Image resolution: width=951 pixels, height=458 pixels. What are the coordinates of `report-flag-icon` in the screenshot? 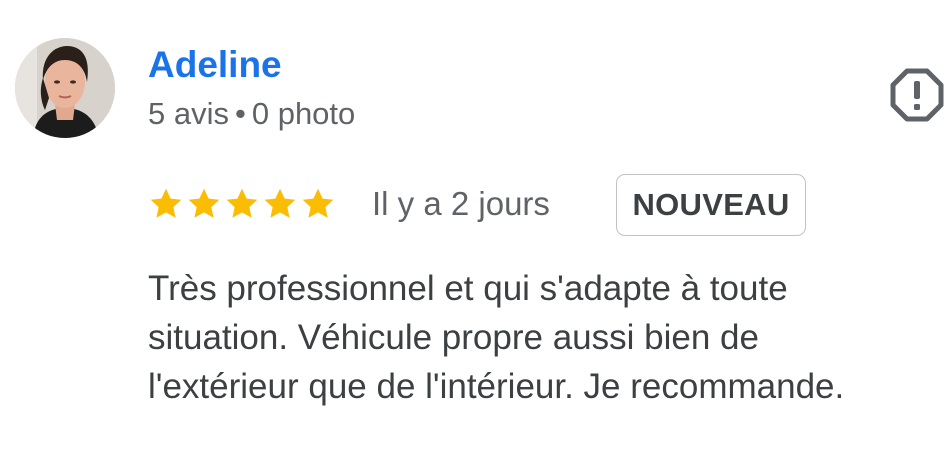 It's located at (917, 95).